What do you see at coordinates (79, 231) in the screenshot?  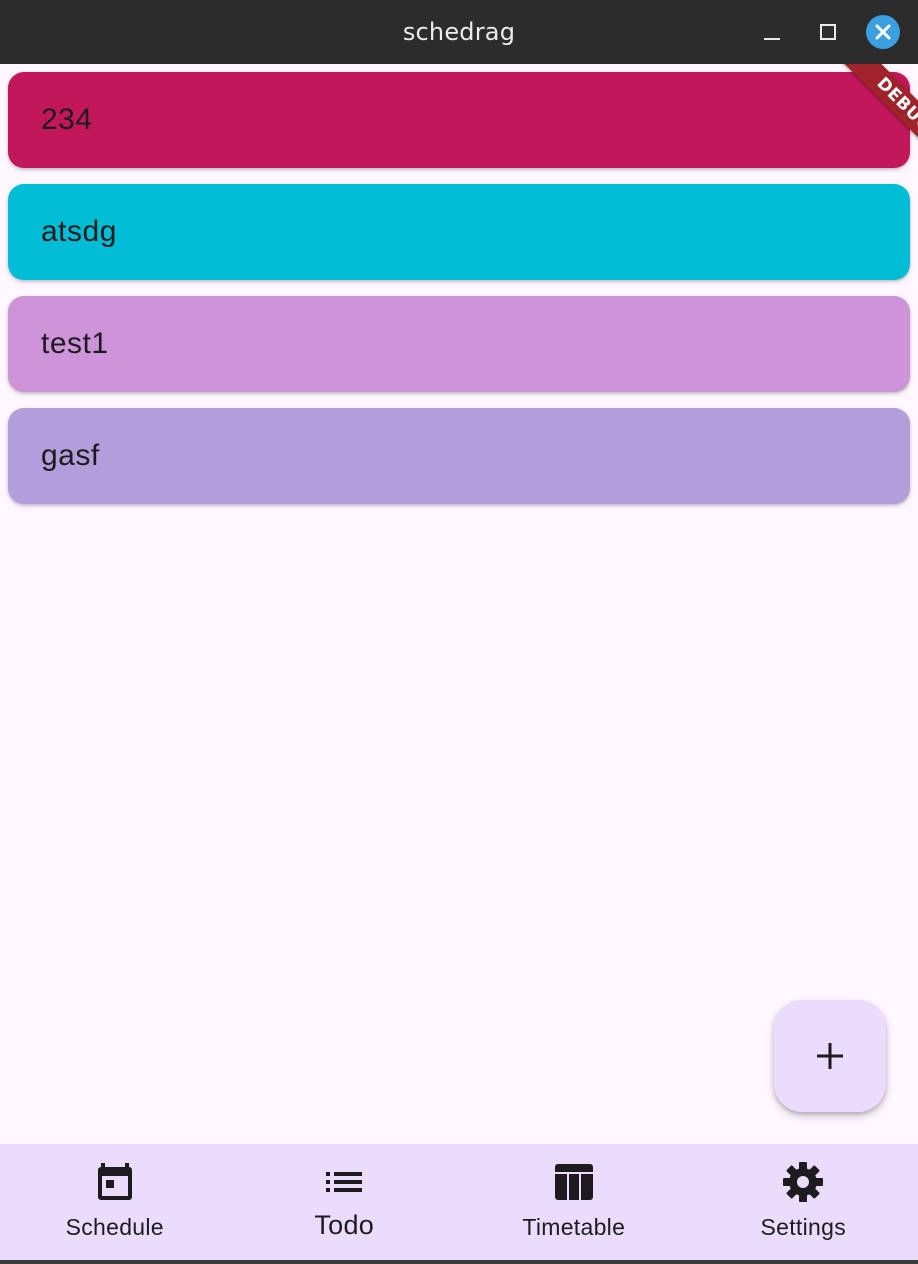 I see `todo-card-label: atsdg` at bounding box center [79, 231].